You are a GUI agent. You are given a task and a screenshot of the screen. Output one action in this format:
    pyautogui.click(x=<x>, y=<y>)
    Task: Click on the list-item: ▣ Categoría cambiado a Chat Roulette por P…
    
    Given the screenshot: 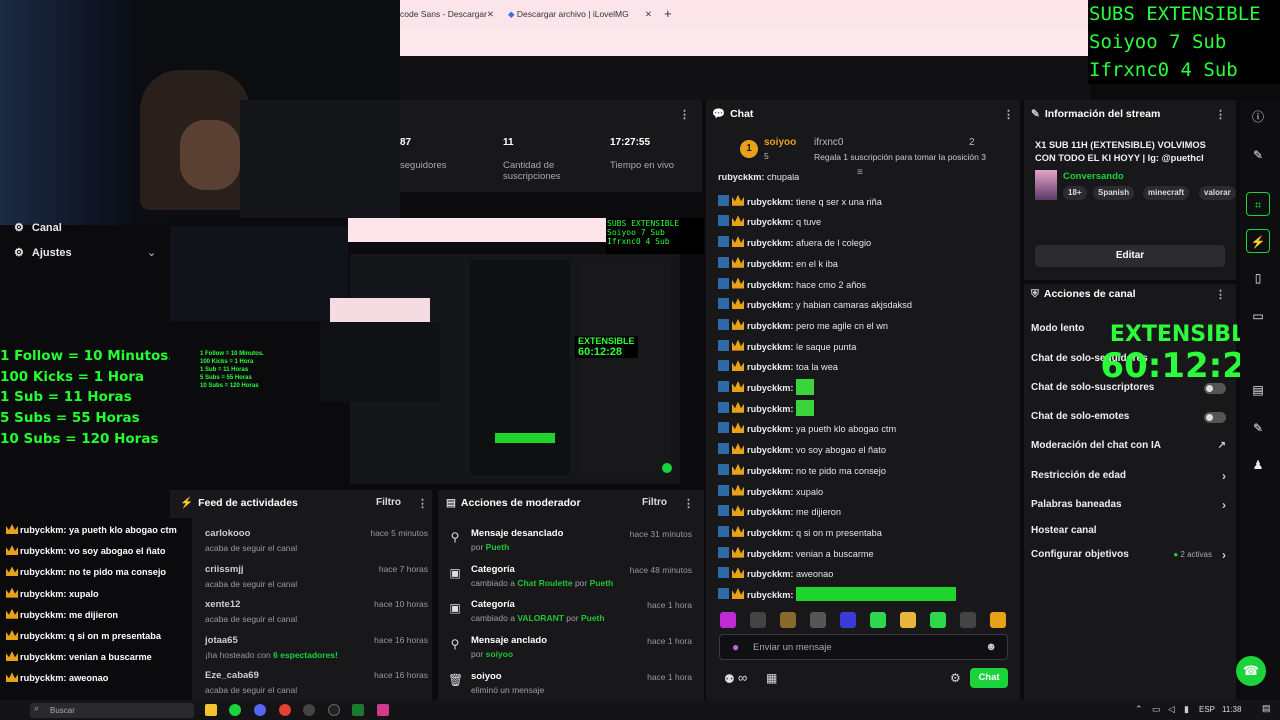 What is the action you would take?
    pyautogui.click(x=573, y=578)
    